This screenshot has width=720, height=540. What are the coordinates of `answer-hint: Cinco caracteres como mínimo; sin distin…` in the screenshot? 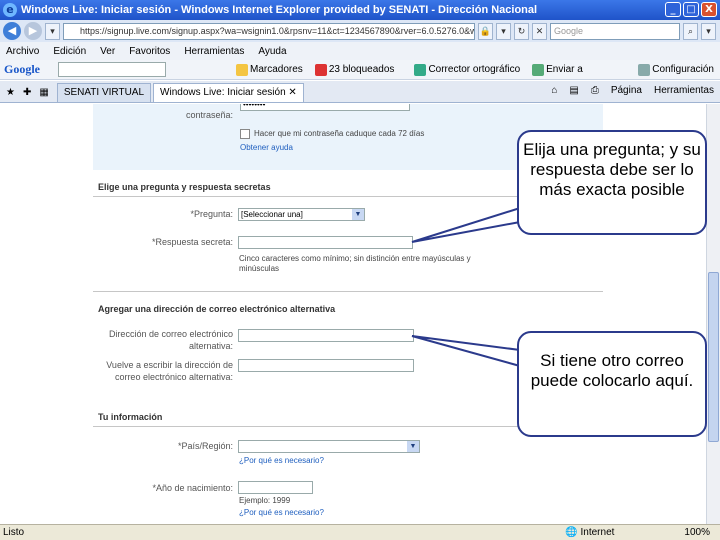 It's located at (355, 263).